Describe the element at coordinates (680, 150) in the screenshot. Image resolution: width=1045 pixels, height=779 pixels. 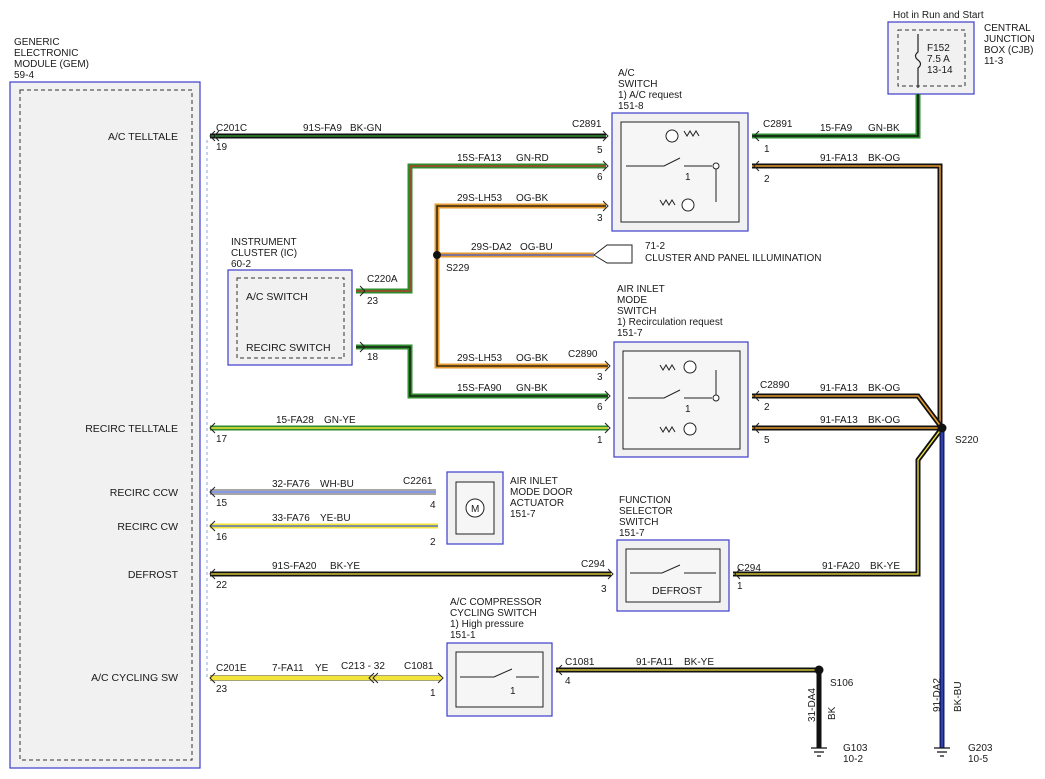
I see `ac-switch-module: A/C SWITCH 1) A/C request 151-8 1` at that location.